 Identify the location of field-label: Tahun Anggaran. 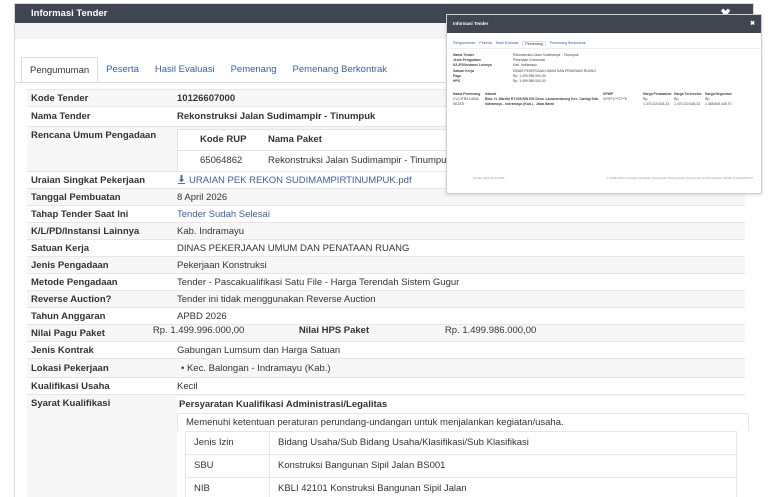
(68, 316).